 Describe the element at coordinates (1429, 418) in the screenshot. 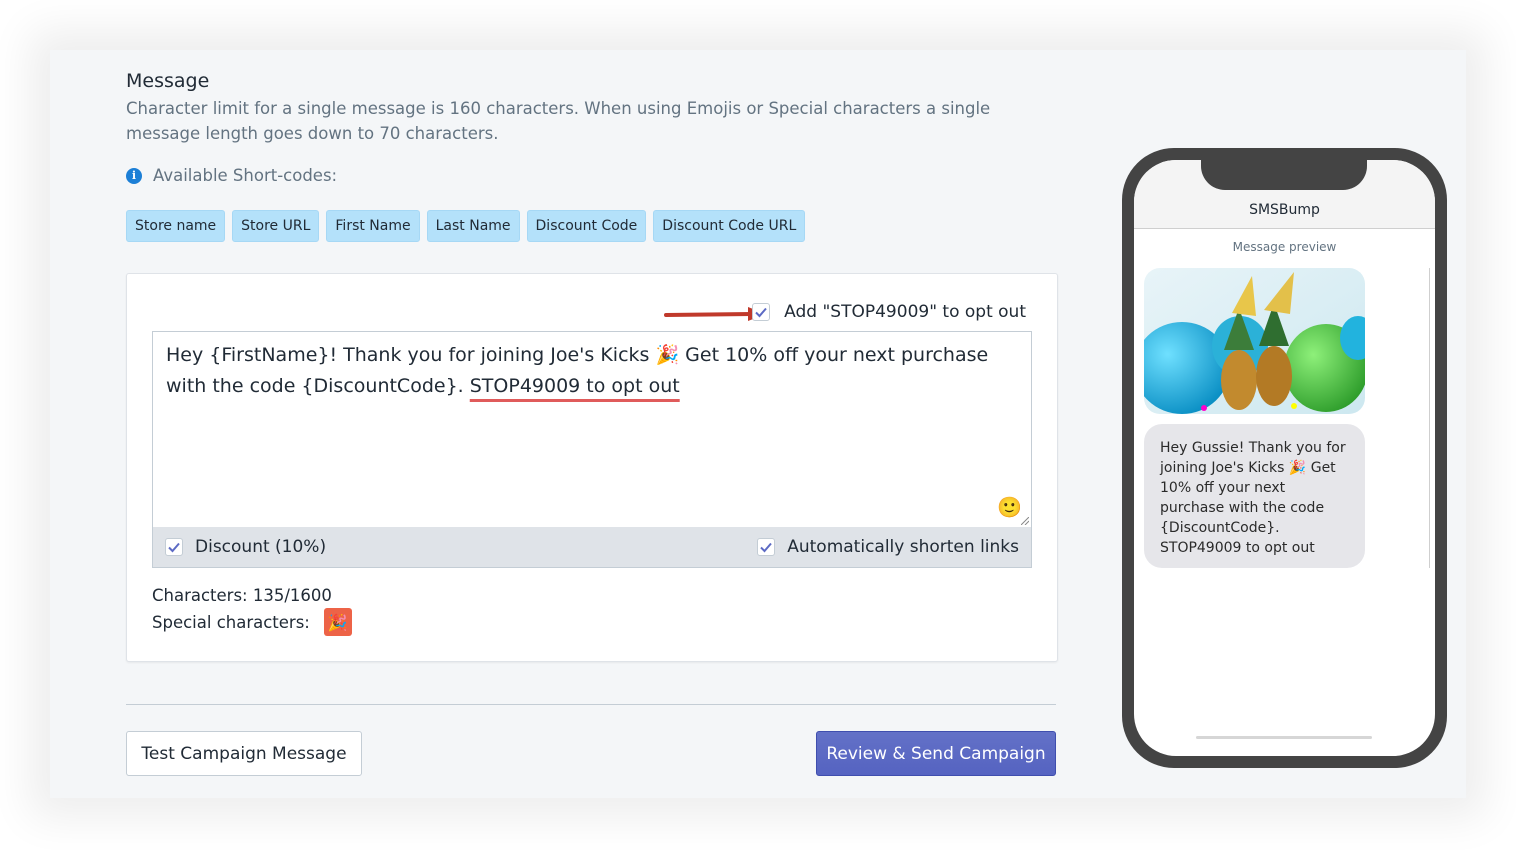

I see `preview-scrollbar` at that location.